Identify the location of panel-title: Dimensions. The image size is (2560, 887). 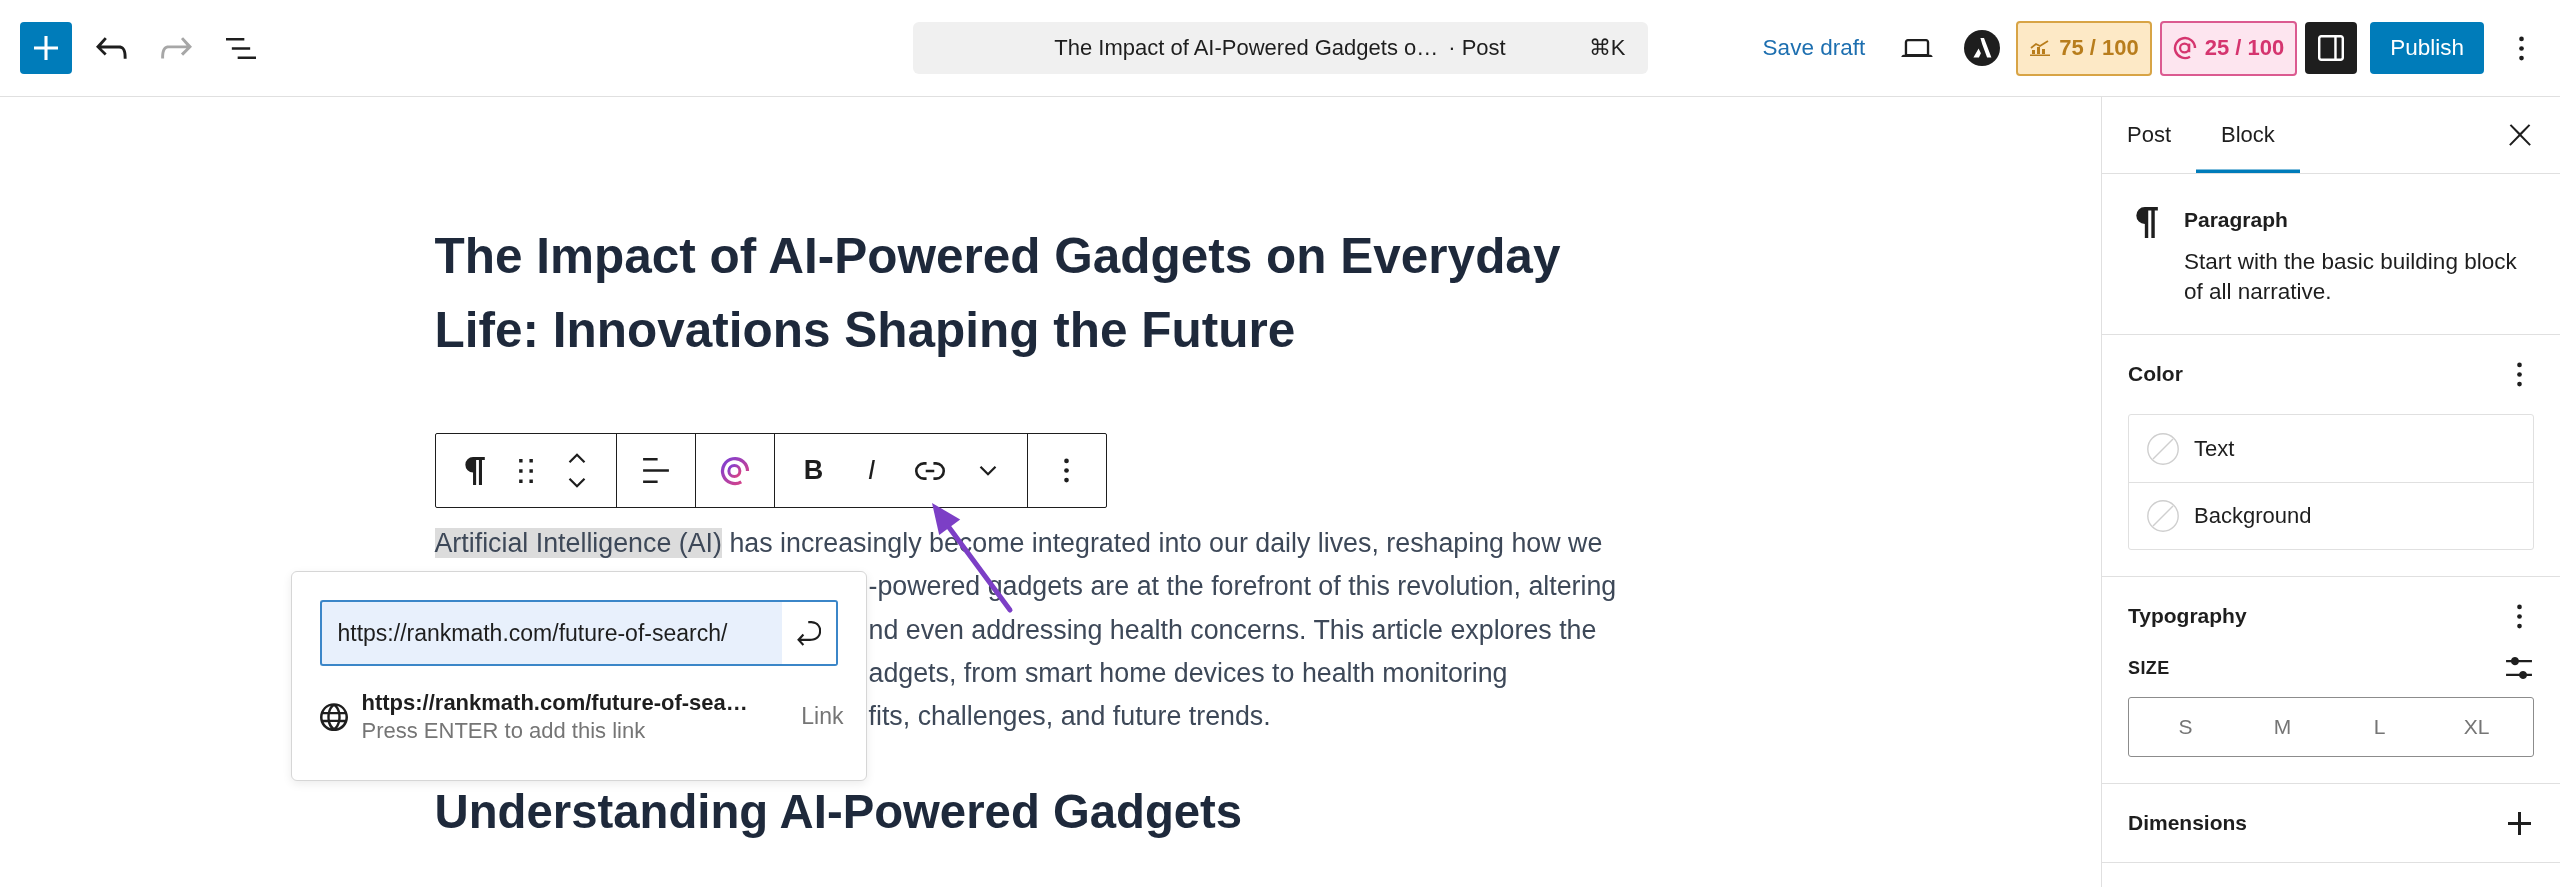
(2188, 823).